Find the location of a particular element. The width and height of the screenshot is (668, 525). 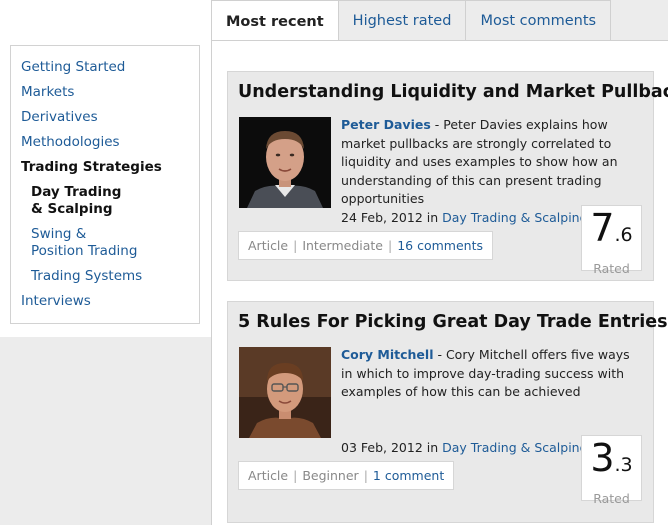

article-date: 24 Feb, 2012 is located at coordinates (382, 217).